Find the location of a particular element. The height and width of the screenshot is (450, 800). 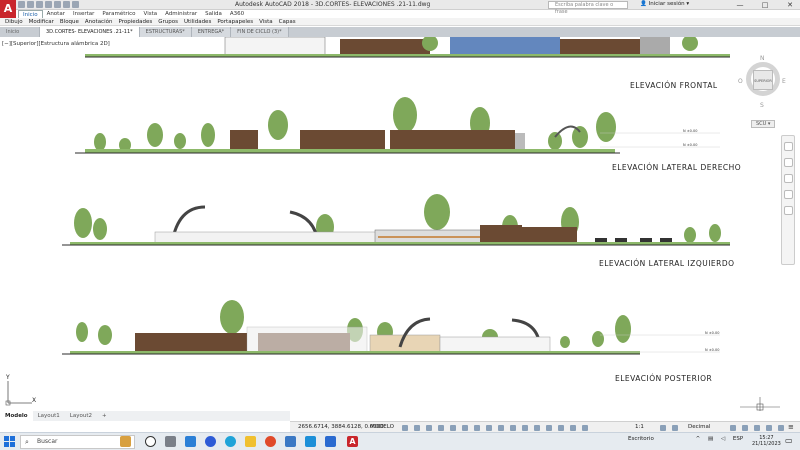

new-icon is located at coordinates (21, 4).